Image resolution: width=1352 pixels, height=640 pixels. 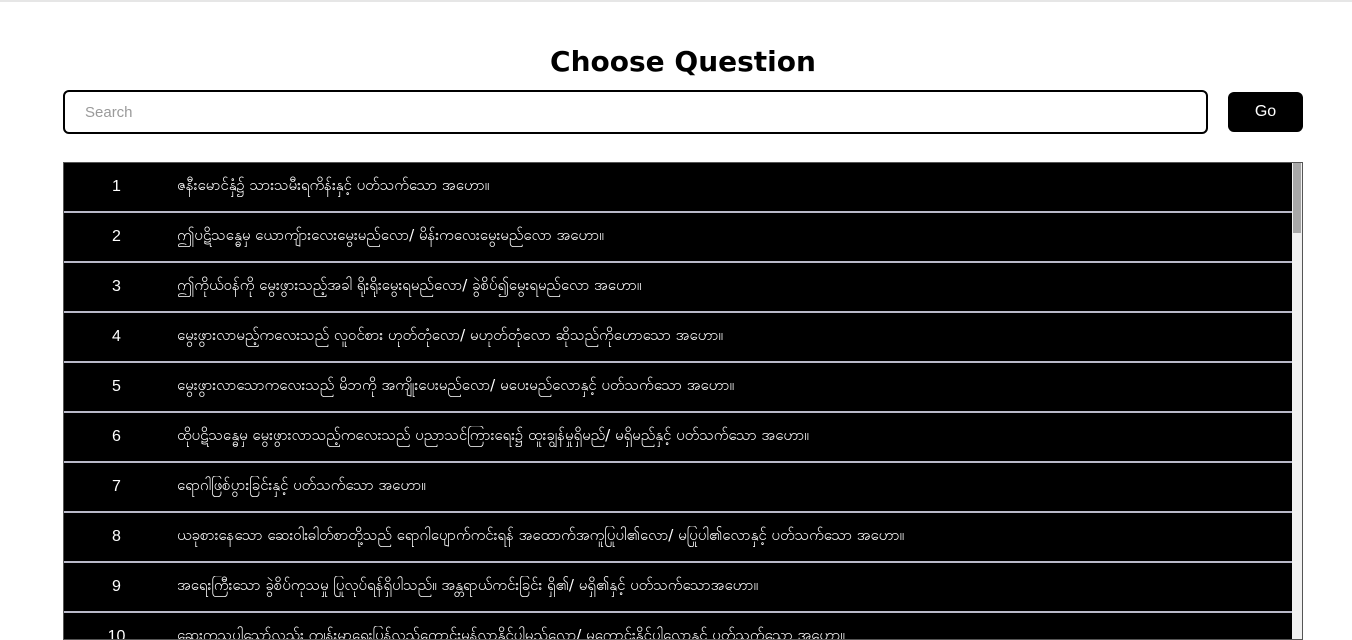 What do you see at coordinates (116, 586) in the screenshot?
I see `question-number: 9` at bounding box center [116, 586].